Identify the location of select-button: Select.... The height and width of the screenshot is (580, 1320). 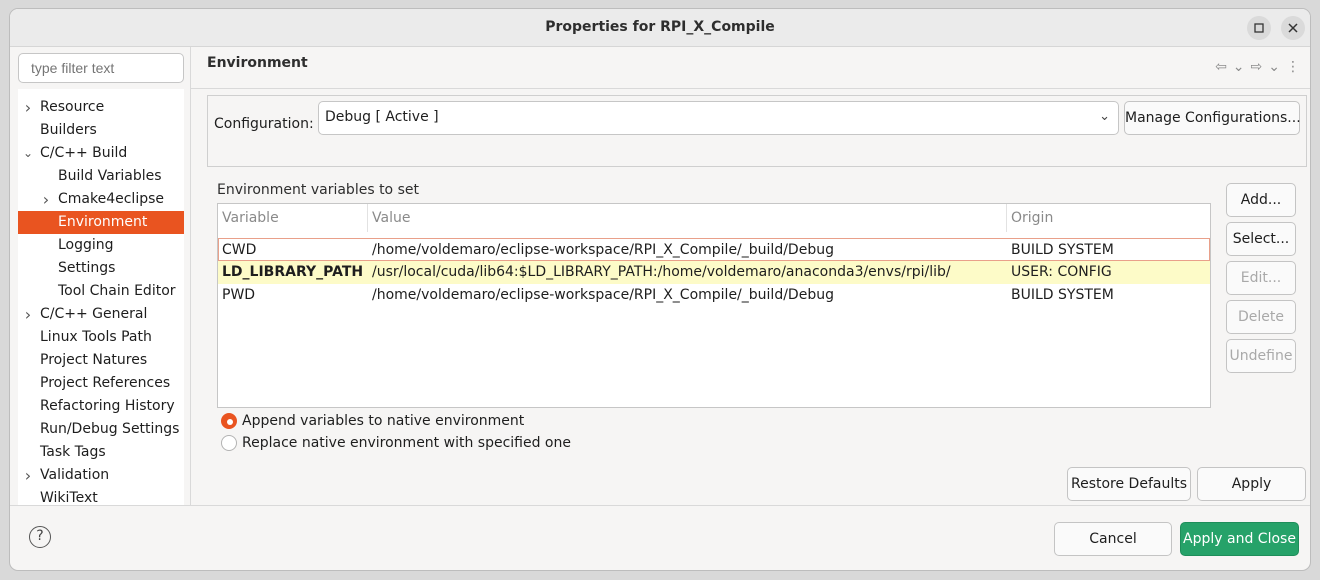
(1261, 239).